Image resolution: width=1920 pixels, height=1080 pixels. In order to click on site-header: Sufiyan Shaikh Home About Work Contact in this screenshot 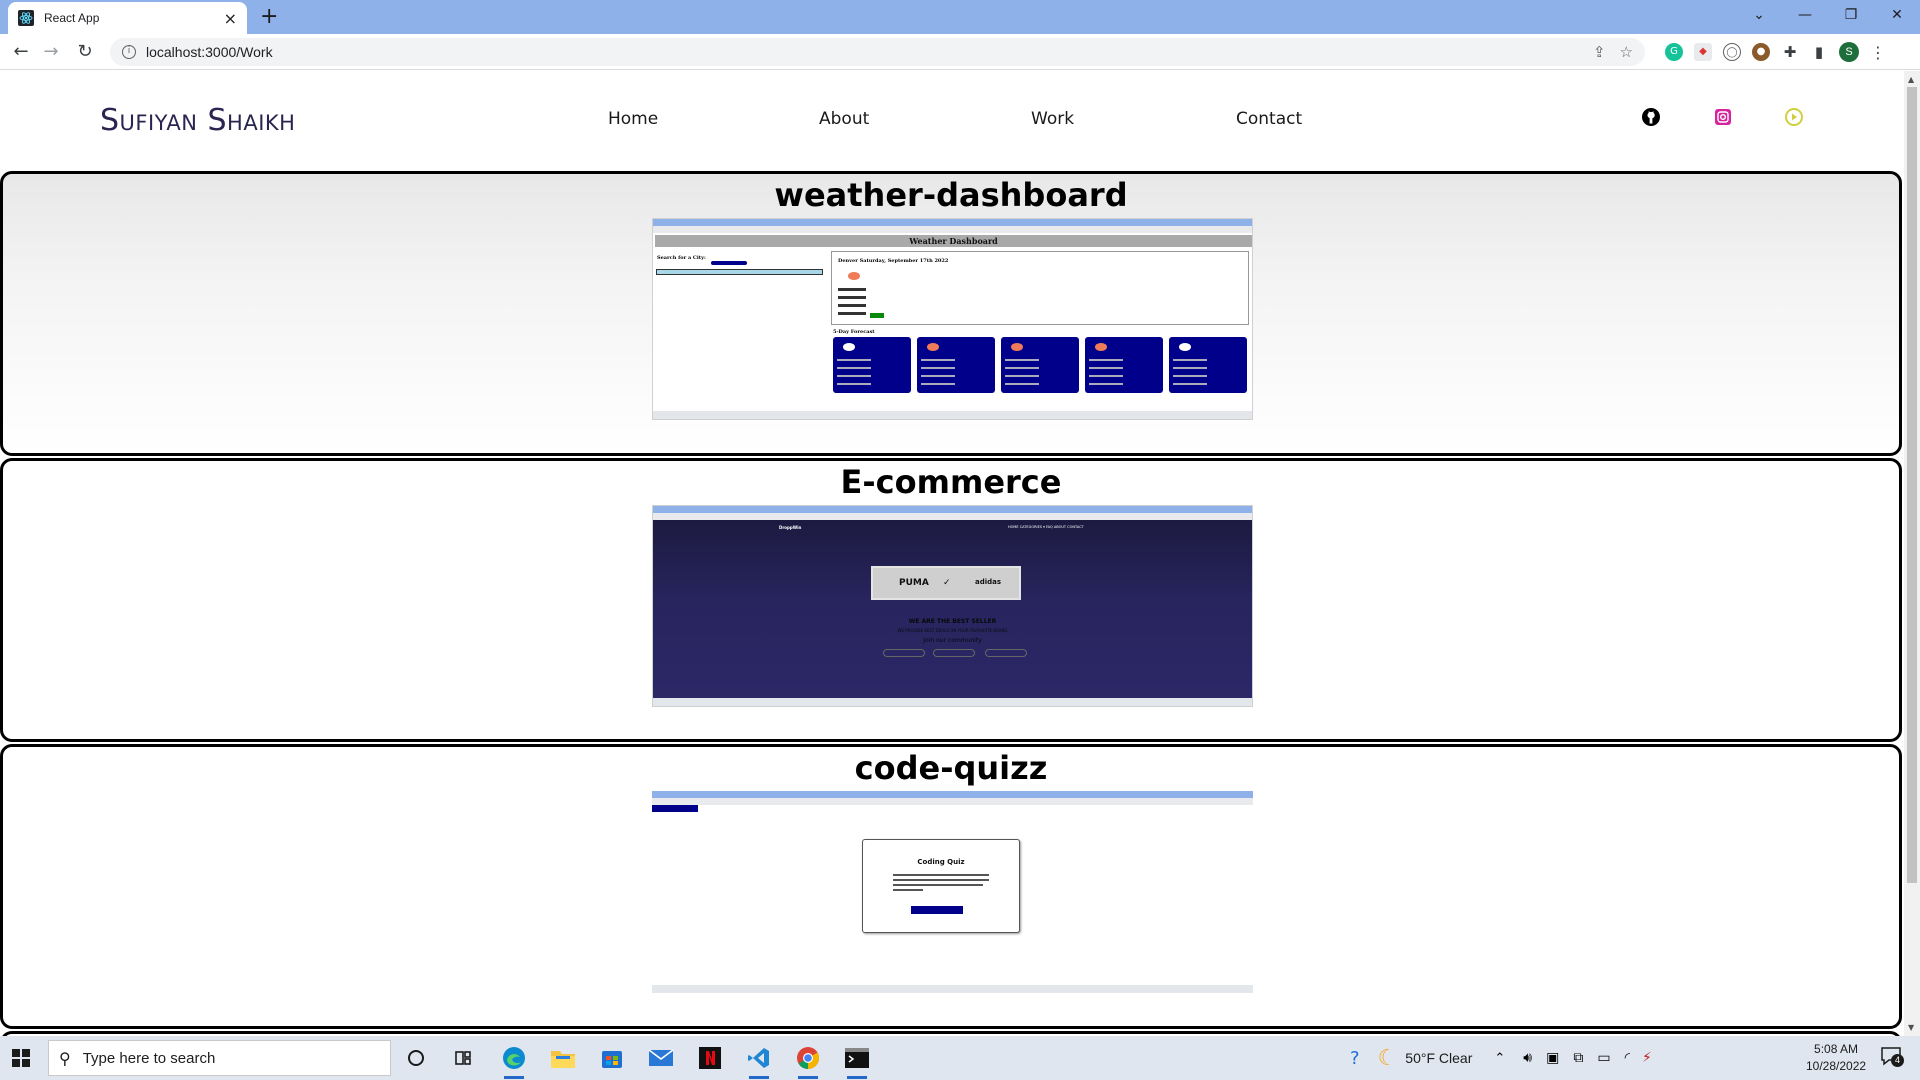, I will do `click(952, 121)`.